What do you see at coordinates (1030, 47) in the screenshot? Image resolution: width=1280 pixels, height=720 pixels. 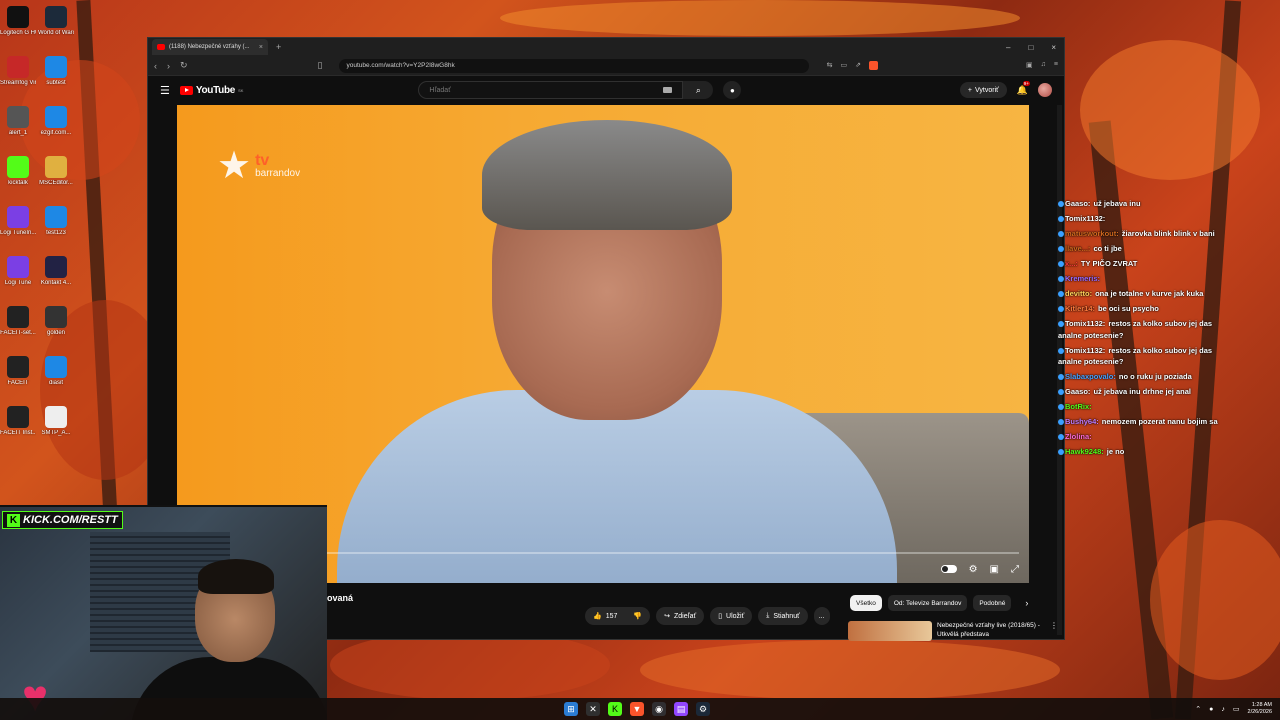 I see `maximize-button: □` at bounding box center [1030, 47].